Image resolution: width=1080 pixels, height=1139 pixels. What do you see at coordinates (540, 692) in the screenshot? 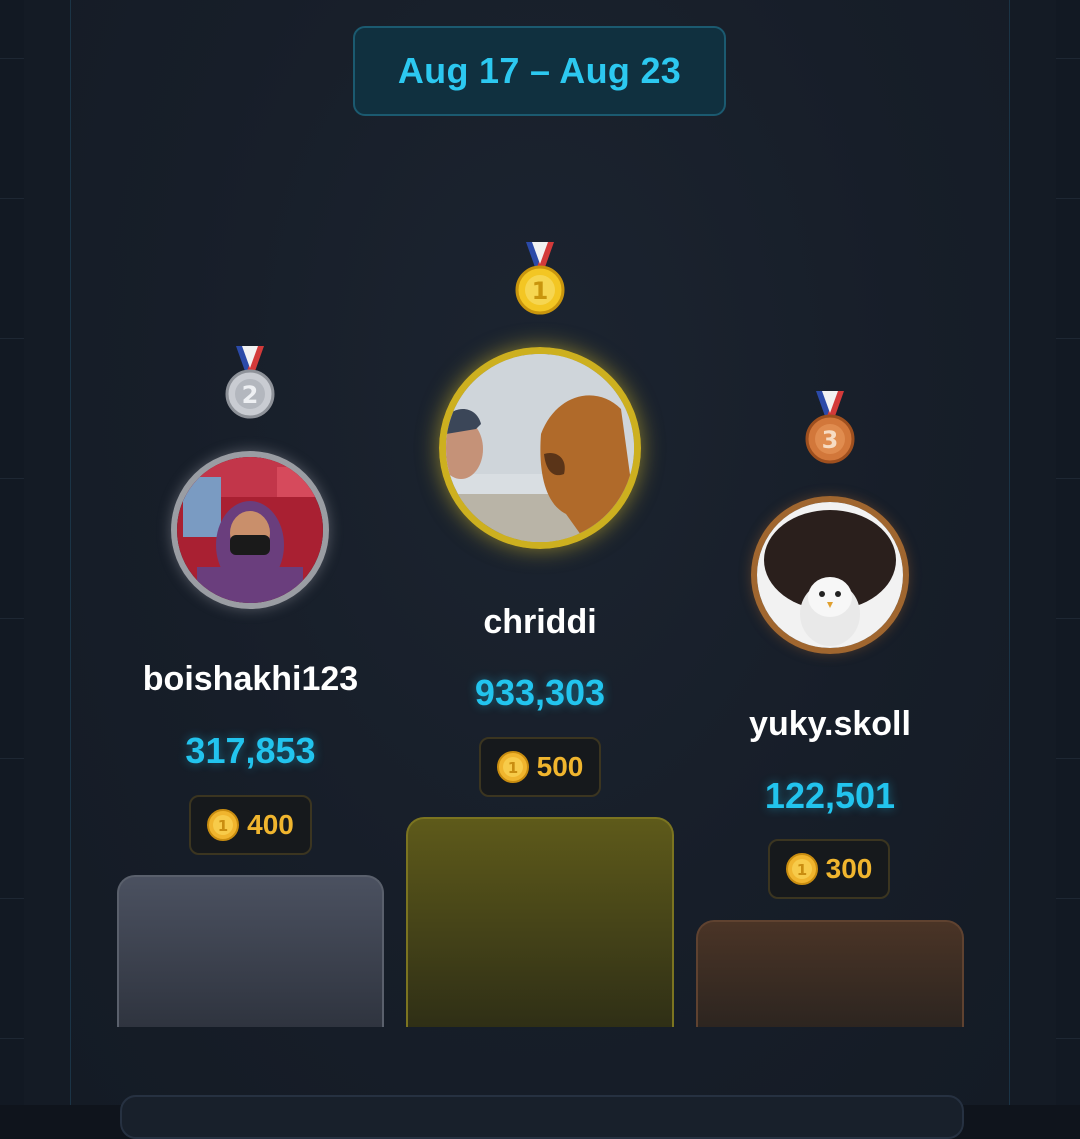
I see `score-chriddi: 933,303` at bounding box center [540, 692].